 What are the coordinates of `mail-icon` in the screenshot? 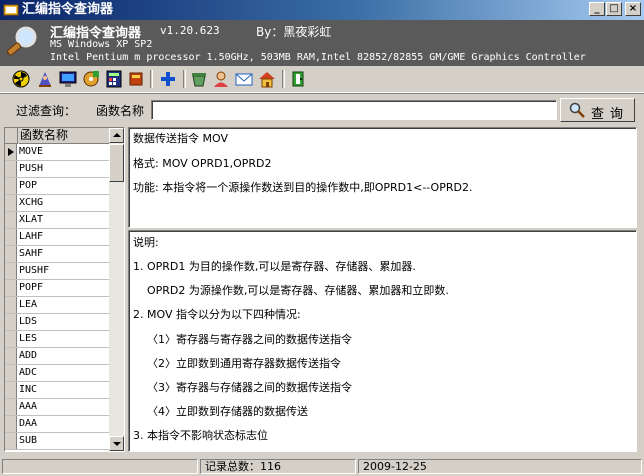 It's located at (244, 79).